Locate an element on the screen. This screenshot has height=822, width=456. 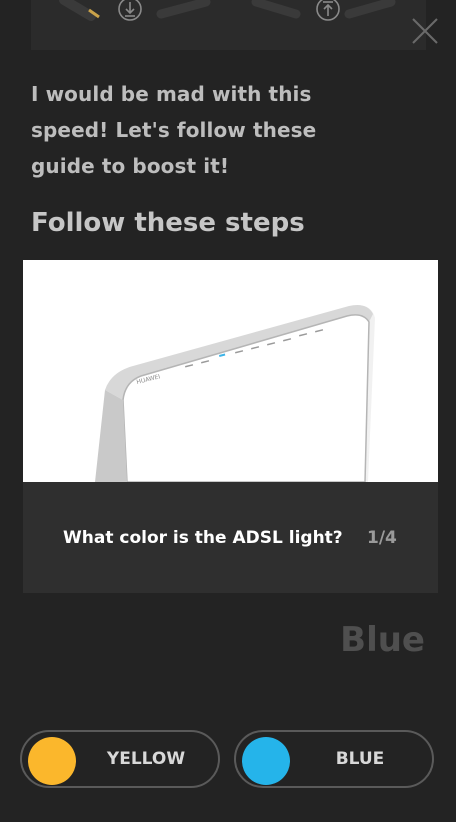
speed-result-card is located at coordinates (228, 25).